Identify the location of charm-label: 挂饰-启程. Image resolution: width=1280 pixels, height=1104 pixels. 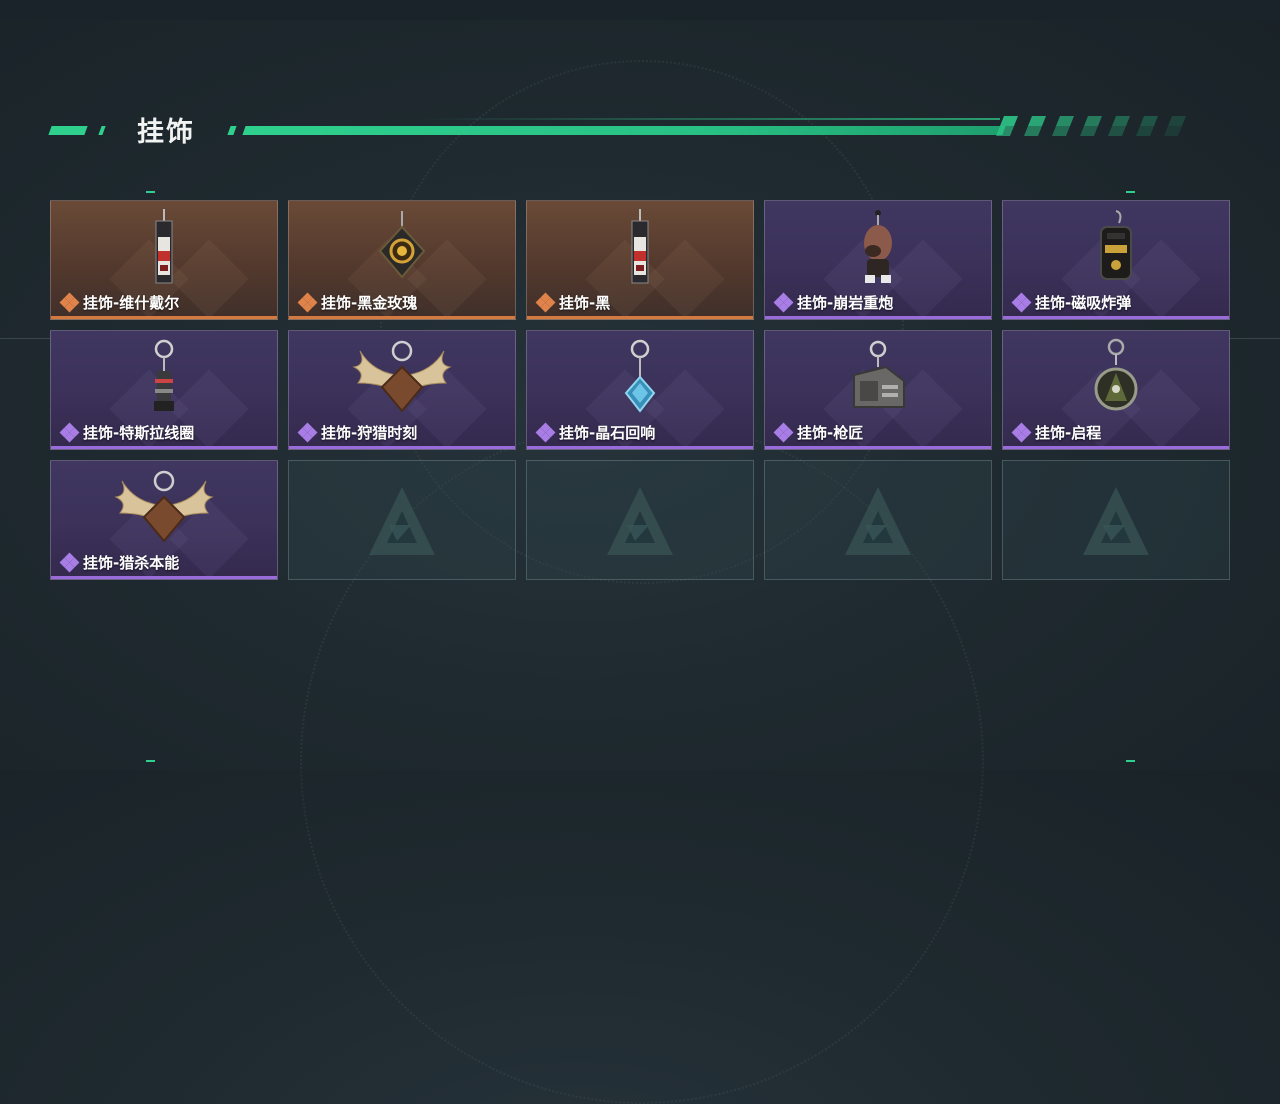
(1056, 432).